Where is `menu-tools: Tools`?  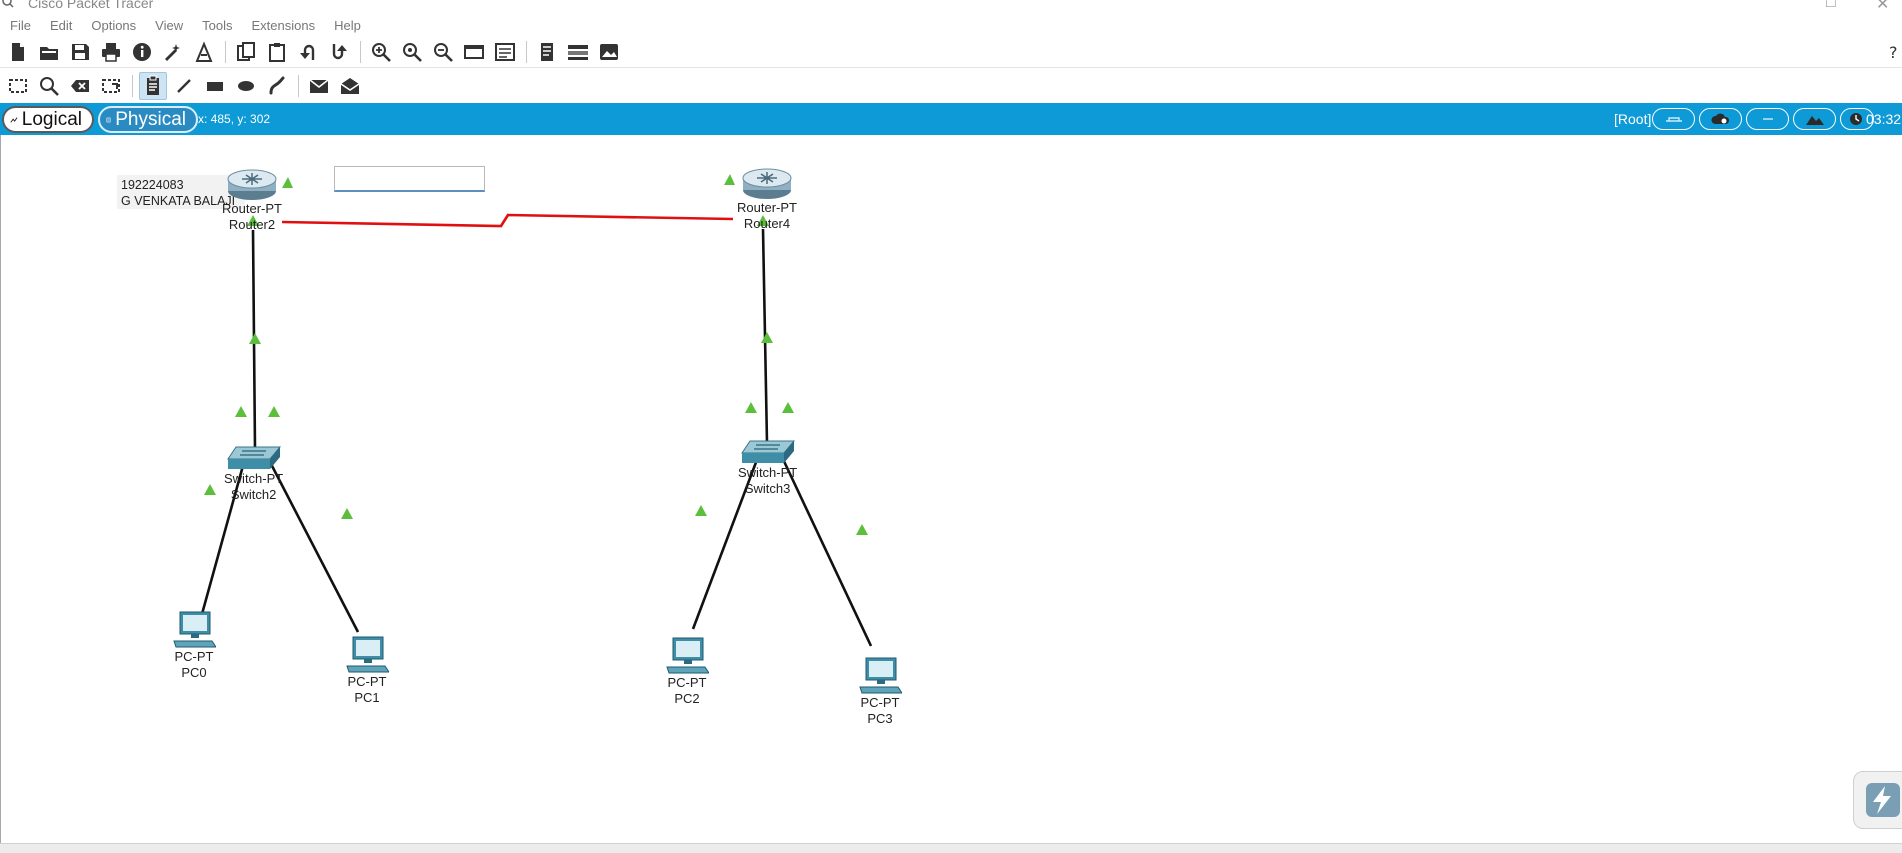
menu-tools: Tools is located at coordinates (217, 25).